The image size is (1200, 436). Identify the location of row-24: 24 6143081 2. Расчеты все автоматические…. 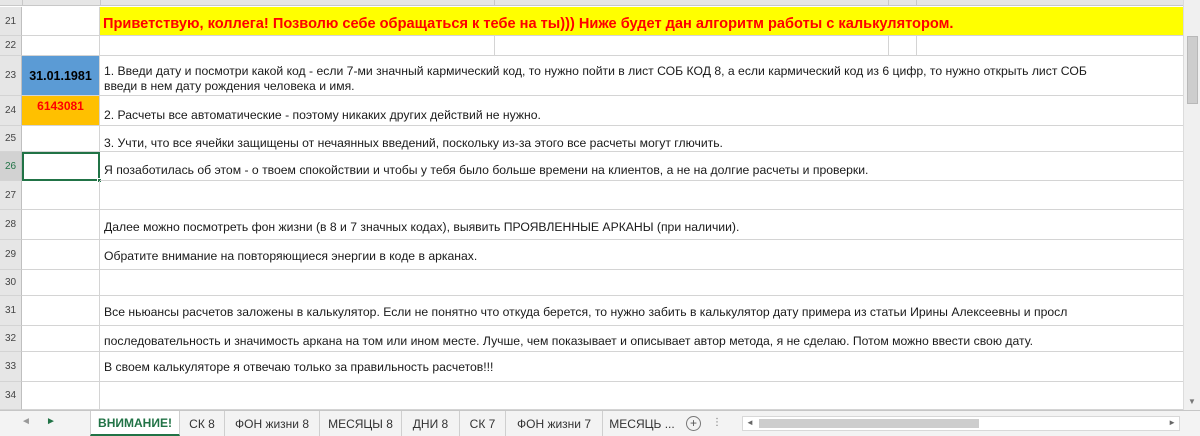
(591, 111).